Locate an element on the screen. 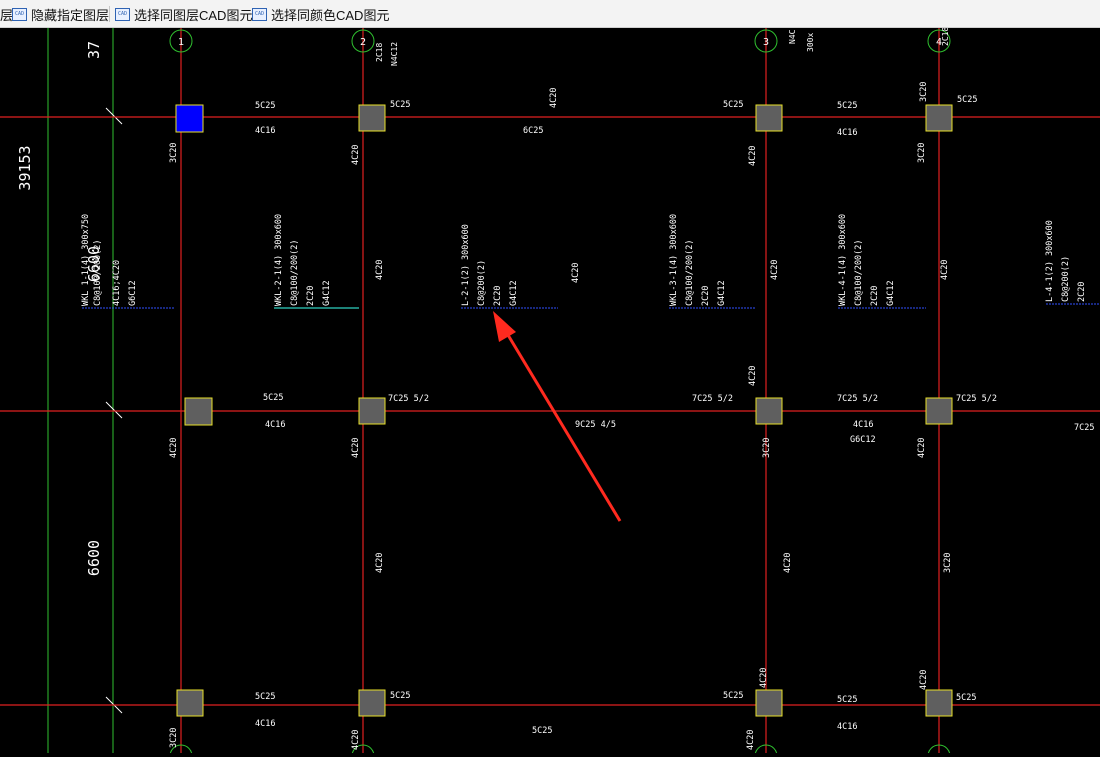 This screenshot has height=757, width=1100. rebar-label: 300x is located at coordinates (810, 42).